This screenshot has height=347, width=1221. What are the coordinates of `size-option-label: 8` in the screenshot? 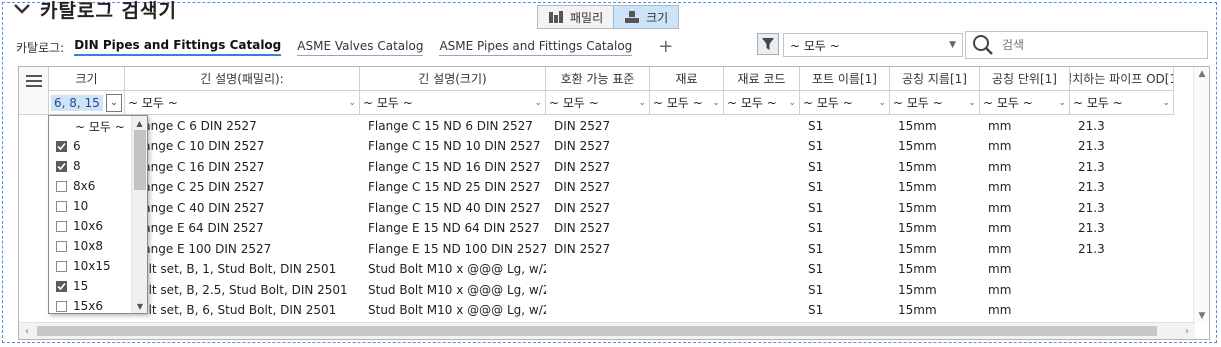 It's located at (77, 166).